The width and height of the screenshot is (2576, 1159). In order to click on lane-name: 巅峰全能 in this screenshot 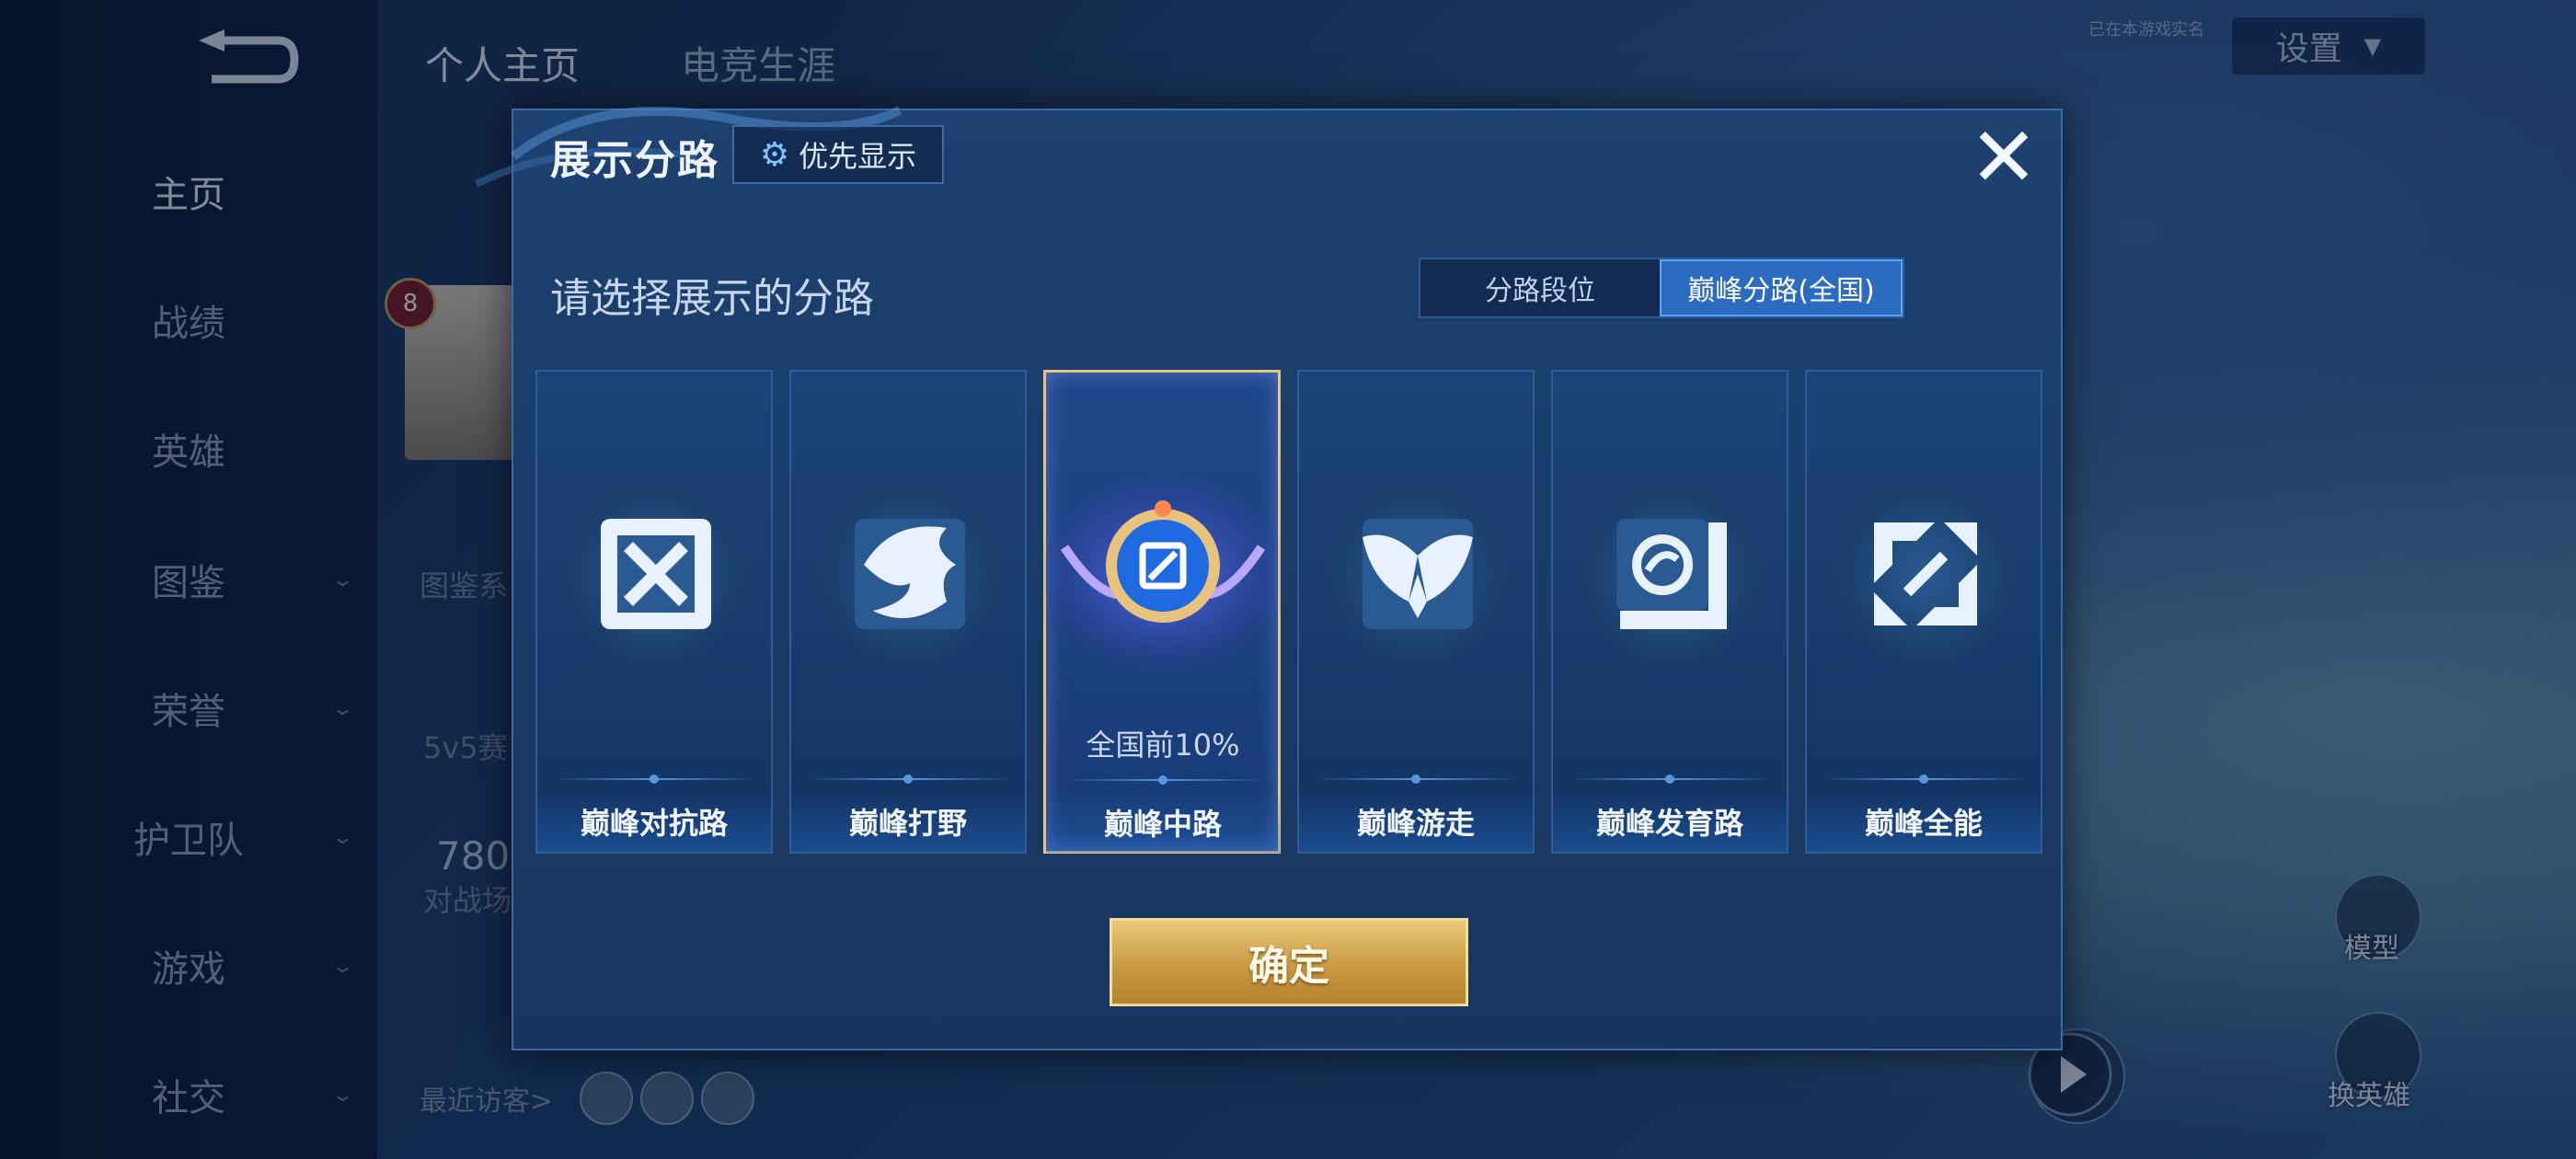, I will do `click(1924, 821)`.